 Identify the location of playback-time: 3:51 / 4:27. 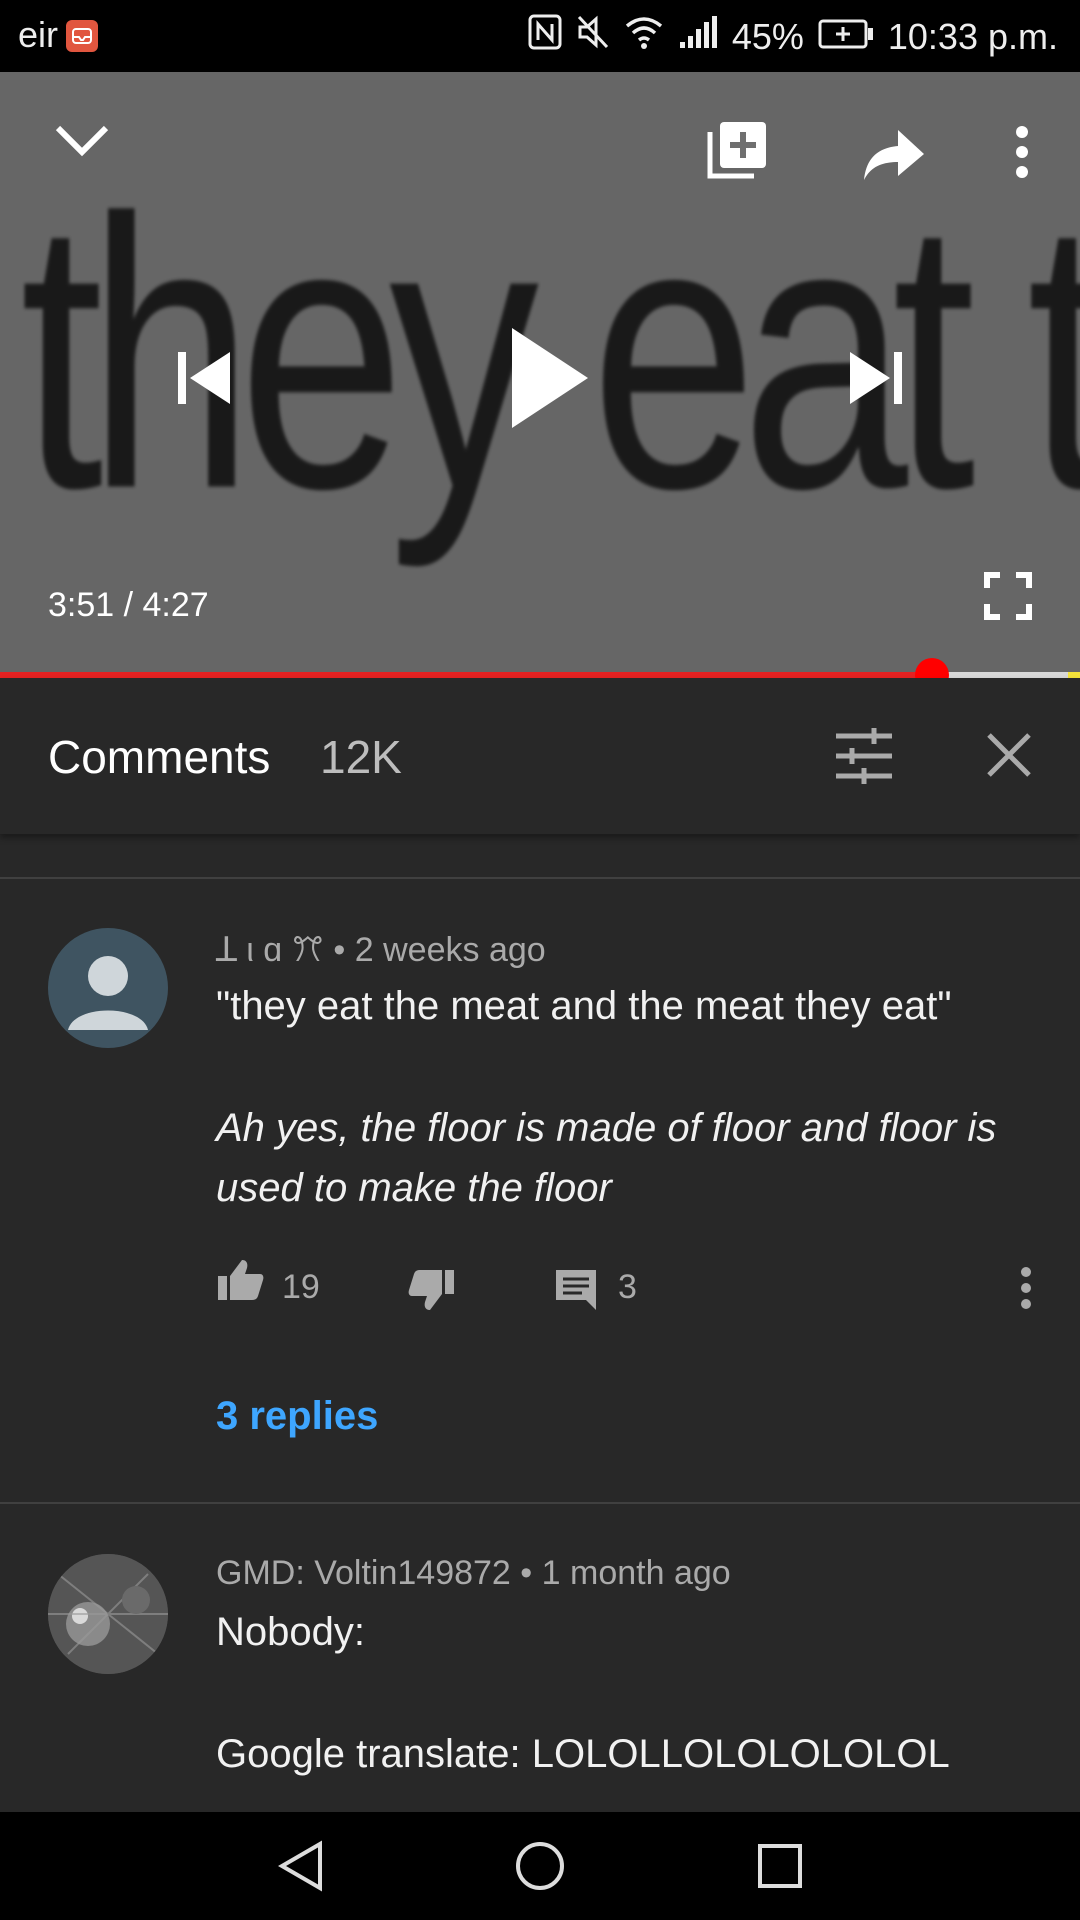
(128, 605).